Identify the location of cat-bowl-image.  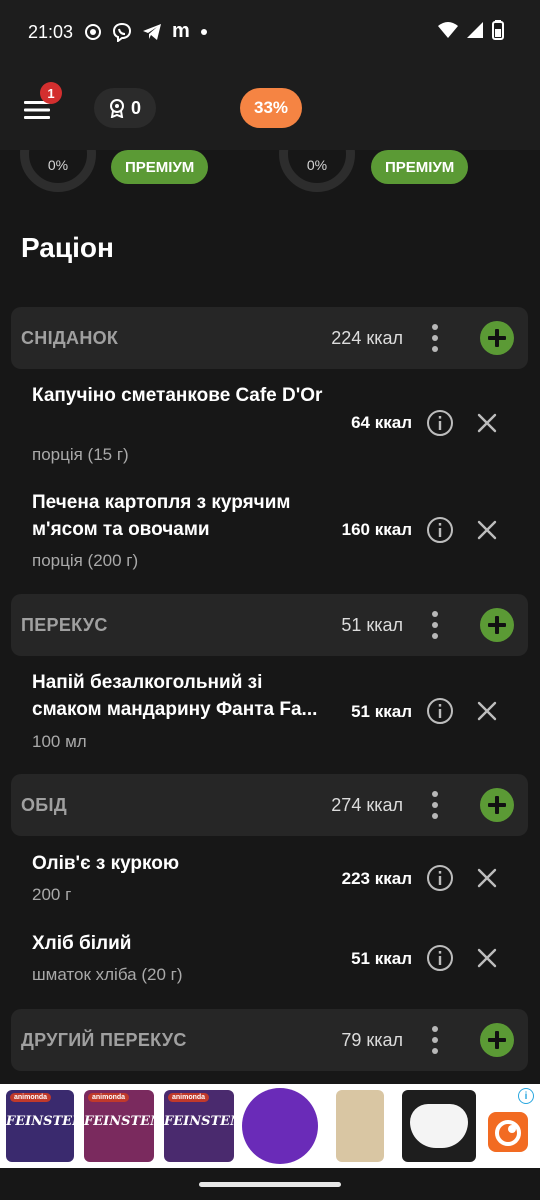
(439, 1126).